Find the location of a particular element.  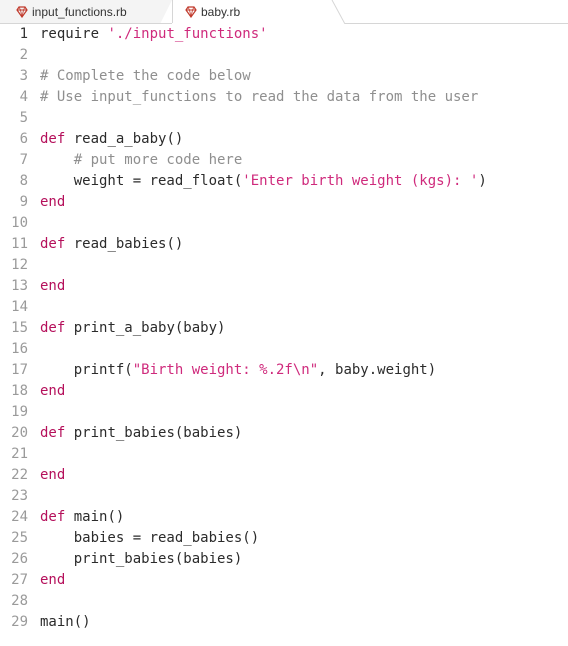

code-token: ) is located at coordinates (482, 181).